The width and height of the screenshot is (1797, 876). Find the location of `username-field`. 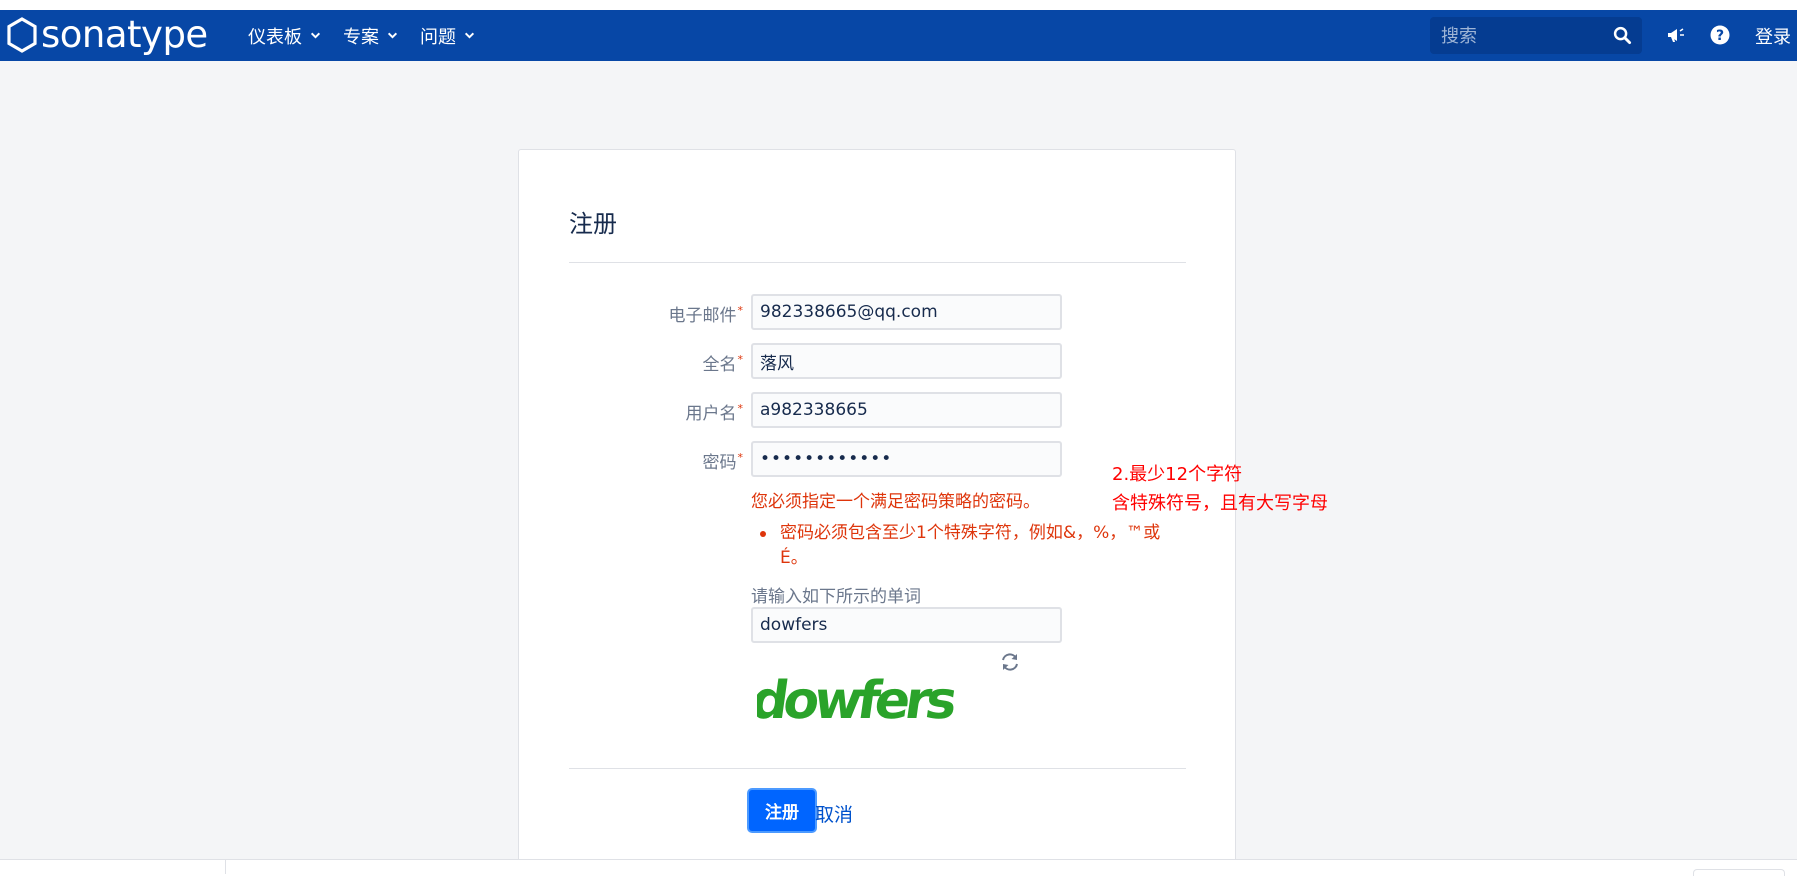

username-field is located at coordinates (906, 410).